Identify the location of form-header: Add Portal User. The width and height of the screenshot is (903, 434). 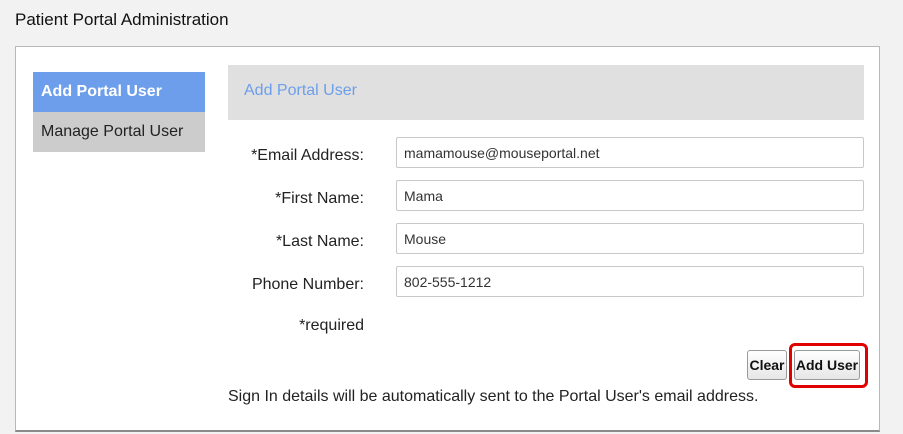
(546, 92).